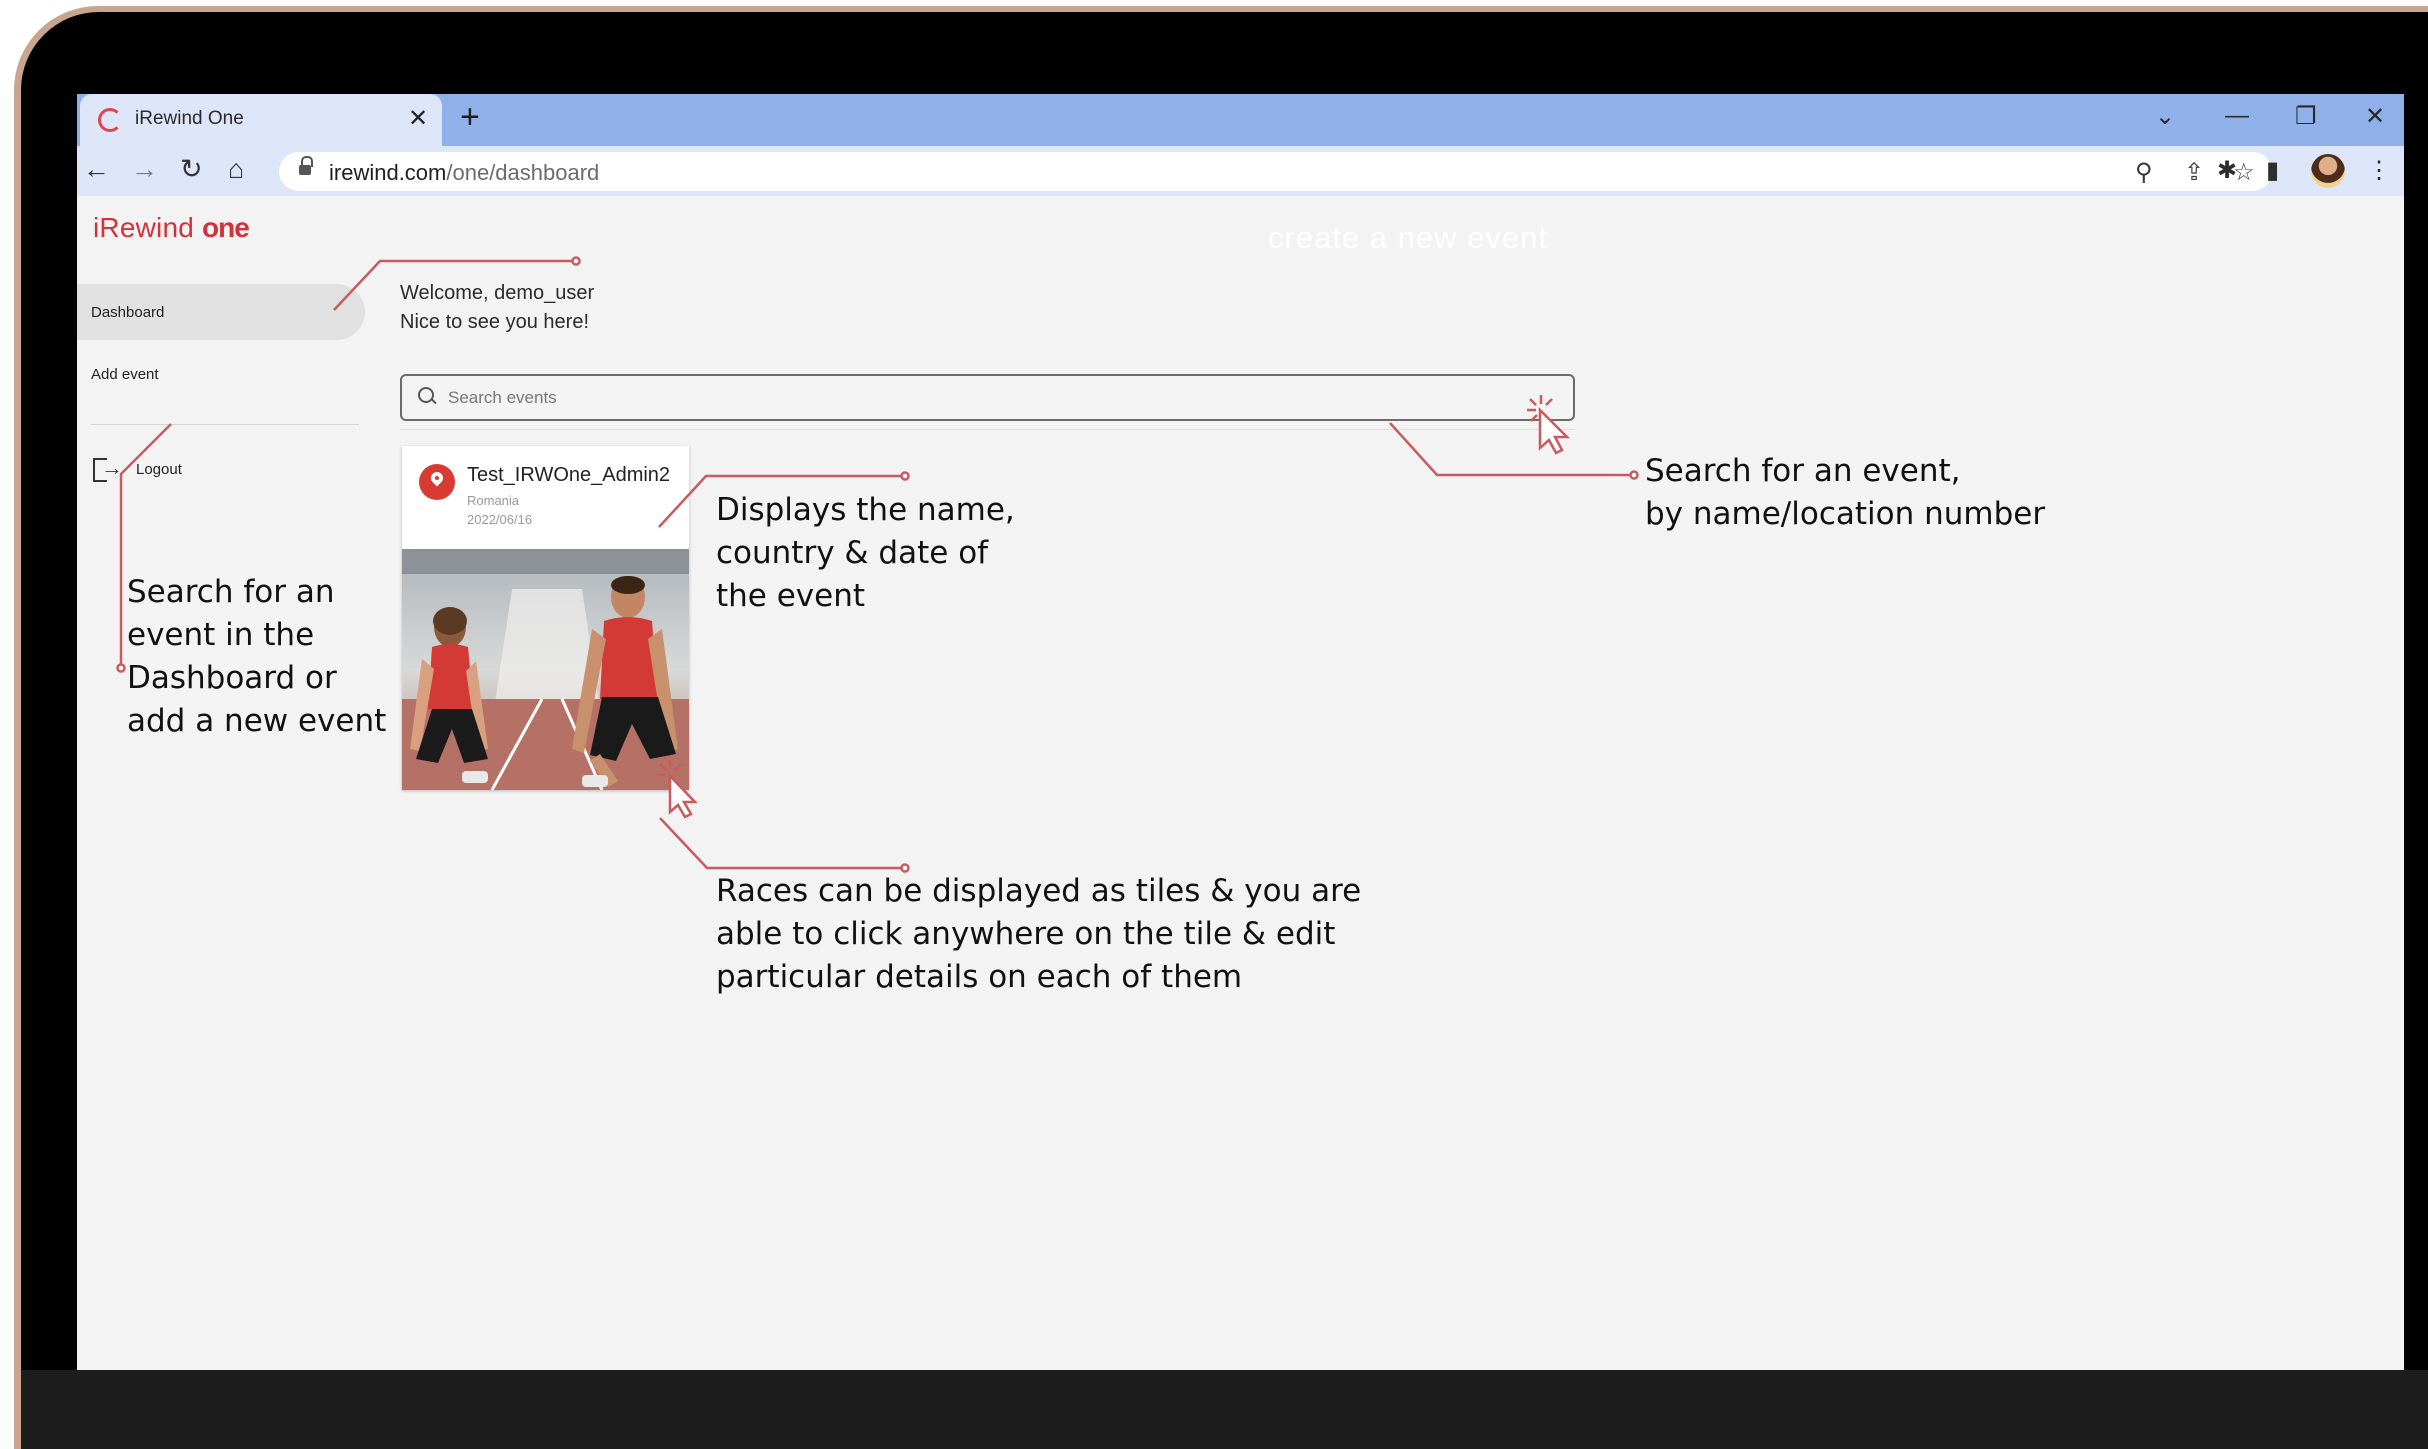 Image resolution: width=2428 pixels, height=1449 pixels. Describe the element at coordinates (500, 519) in the screenshot. I see `event-date: 2022/06/16` at that location.